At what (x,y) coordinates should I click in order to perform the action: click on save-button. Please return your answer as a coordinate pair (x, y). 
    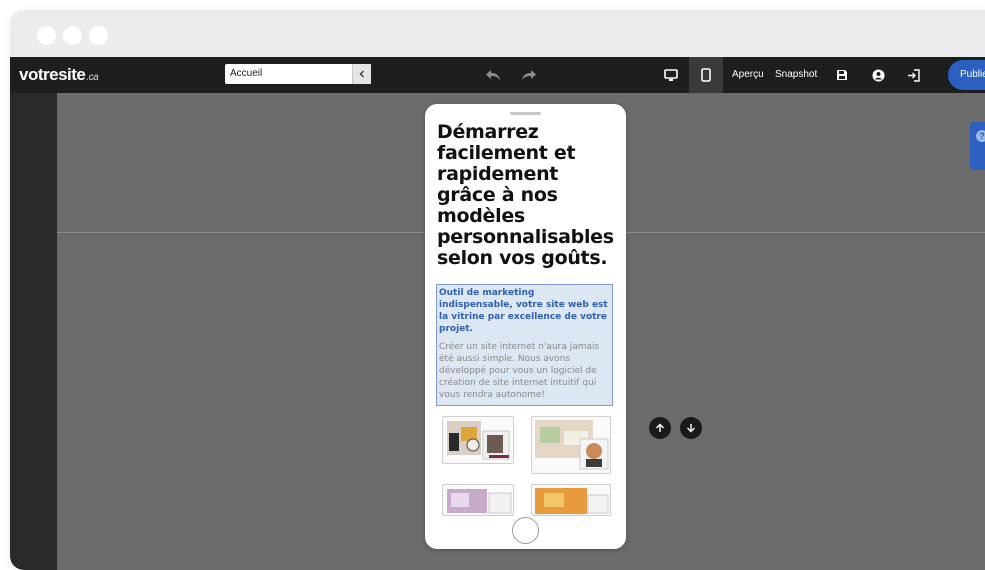
    Looking at the image, I should click on (842, 75).